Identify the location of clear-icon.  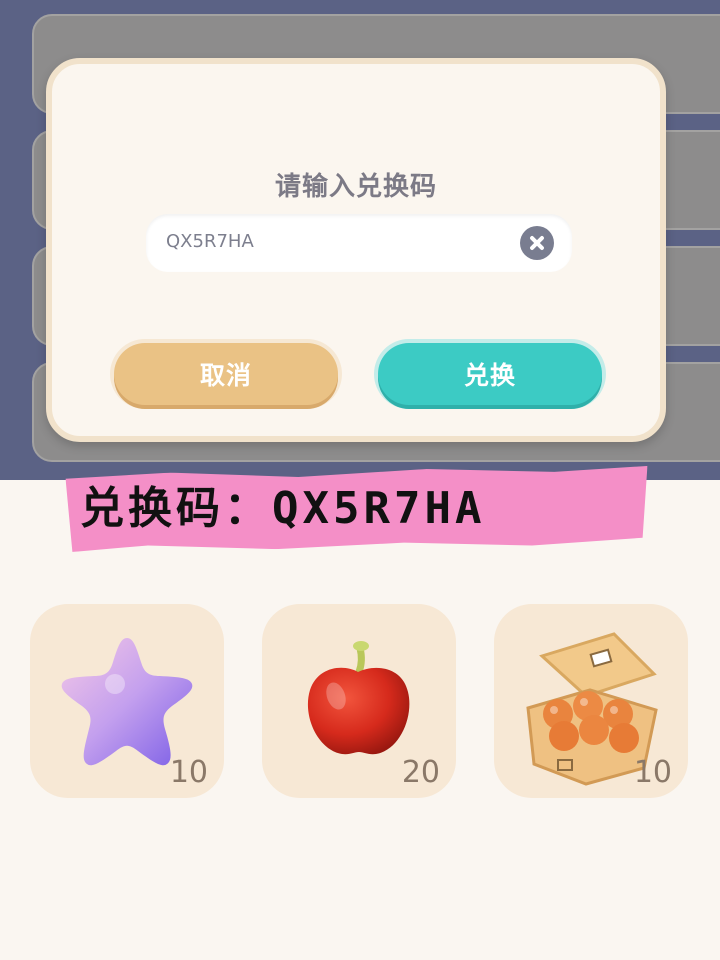
(537, 243).